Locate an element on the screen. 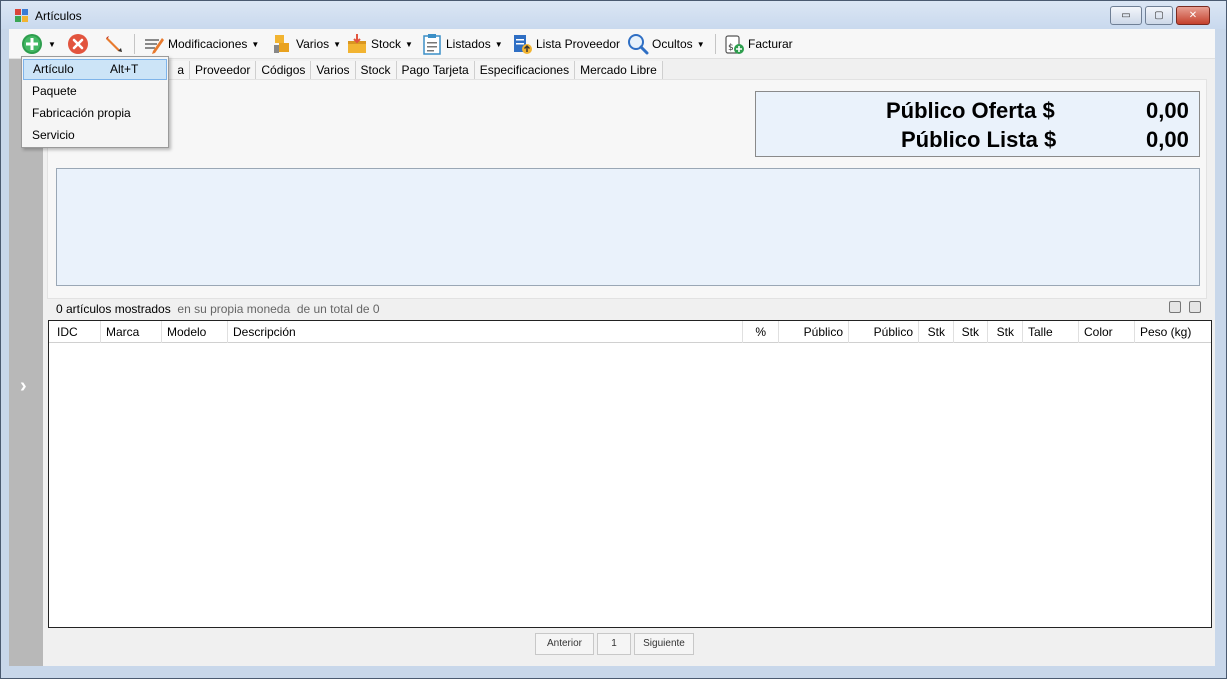 The width and height of the screenshot is (1227, 679). facturar-button: $ Facturar is located at coordinates (758, 44).